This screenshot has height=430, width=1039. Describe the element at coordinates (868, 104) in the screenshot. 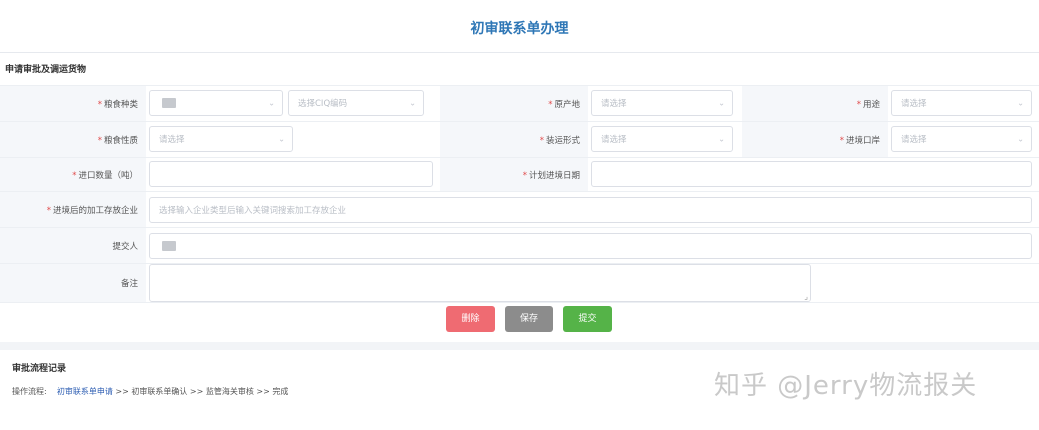

I see `usage-label: * 用途` at that location.